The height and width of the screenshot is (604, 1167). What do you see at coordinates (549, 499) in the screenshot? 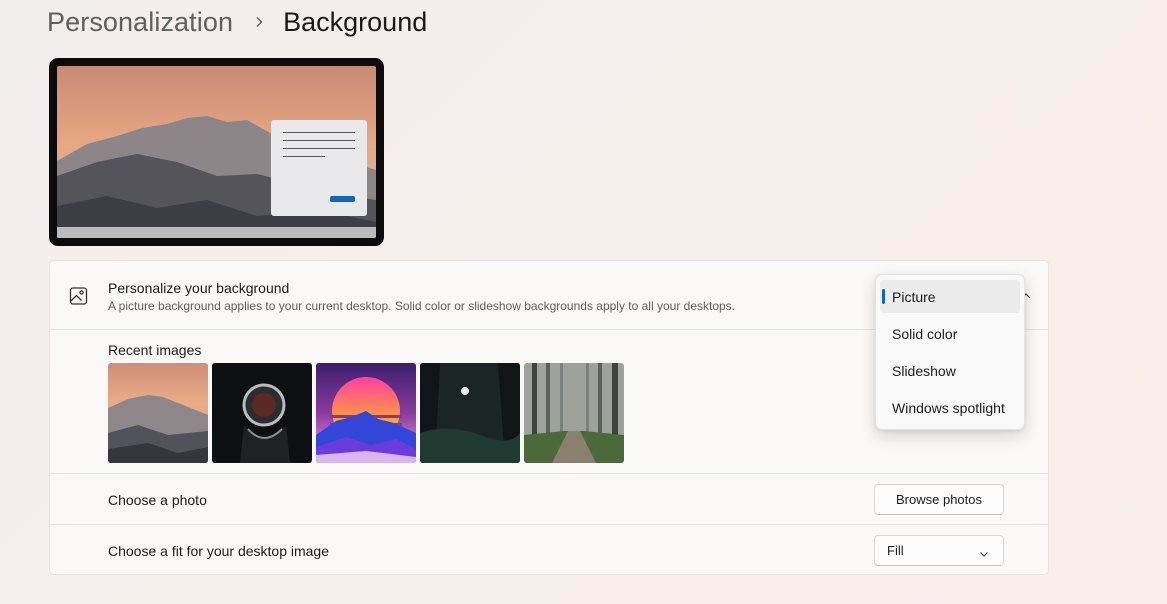
I see `choose-photo-row: Choose a photo Browse photos` at bounding box center [549, 499].